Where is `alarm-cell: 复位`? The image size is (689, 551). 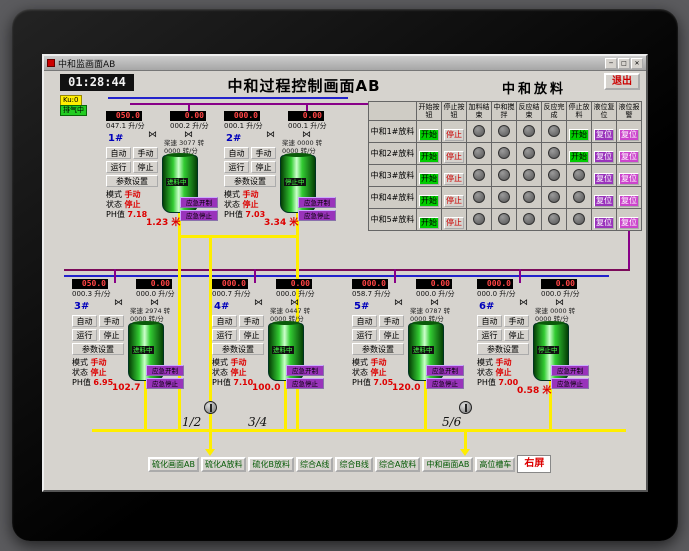
alarm-cell: 复位 is located at coordinates (629, 219).